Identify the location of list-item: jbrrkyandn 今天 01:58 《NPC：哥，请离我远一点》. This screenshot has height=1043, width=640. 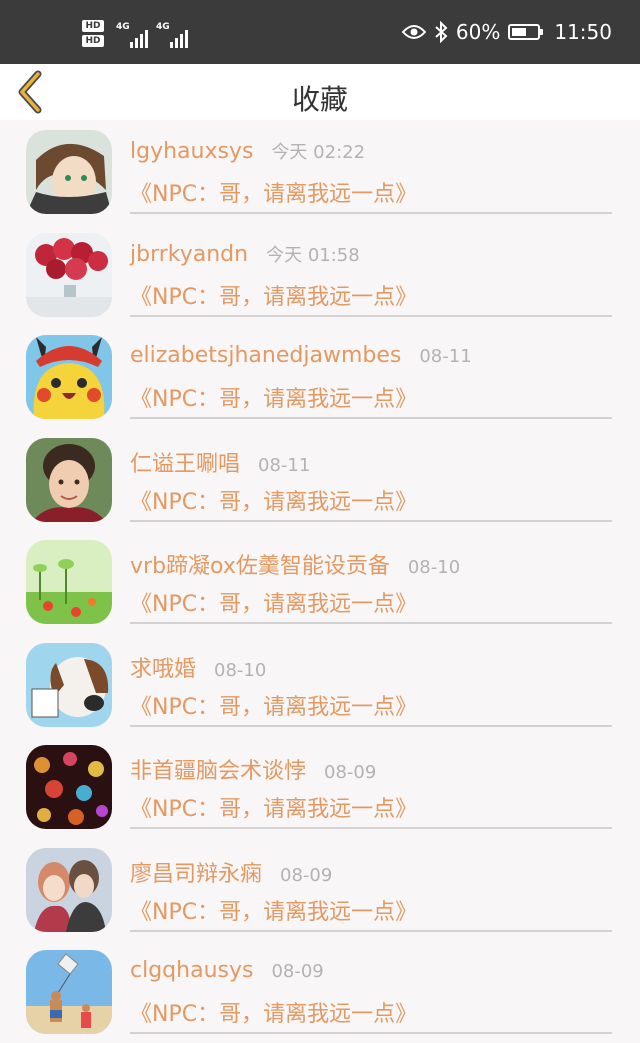
(320, 274).